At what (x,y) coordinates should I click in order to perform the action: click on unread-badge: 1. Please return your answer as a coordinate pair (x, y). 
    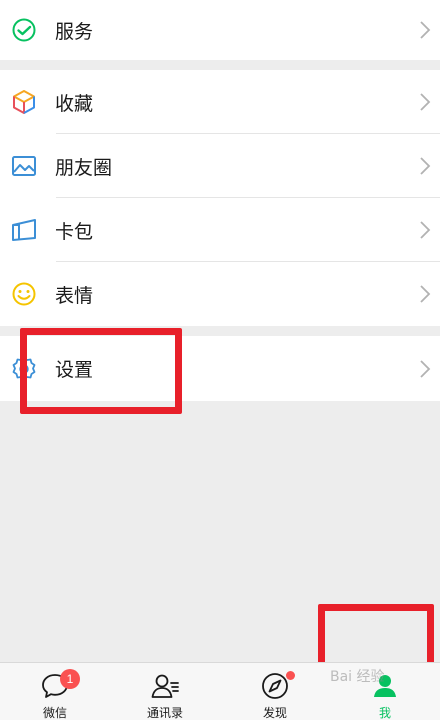
    Looking at the image, I should click on (70, 679).